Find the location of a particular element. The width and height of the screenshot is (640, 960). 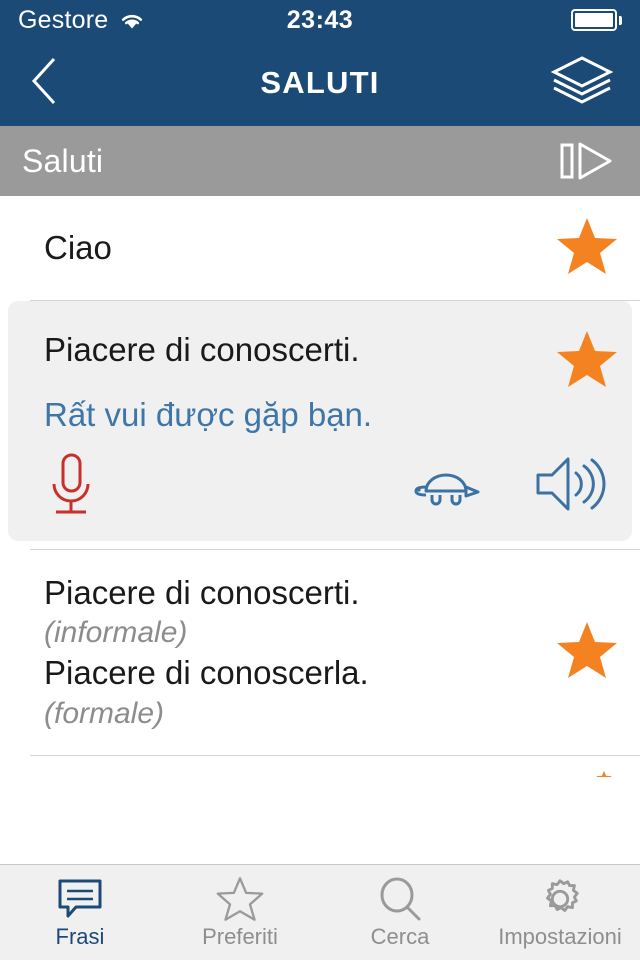

star-filled-icon-partial is located at coordinates (604, 775).